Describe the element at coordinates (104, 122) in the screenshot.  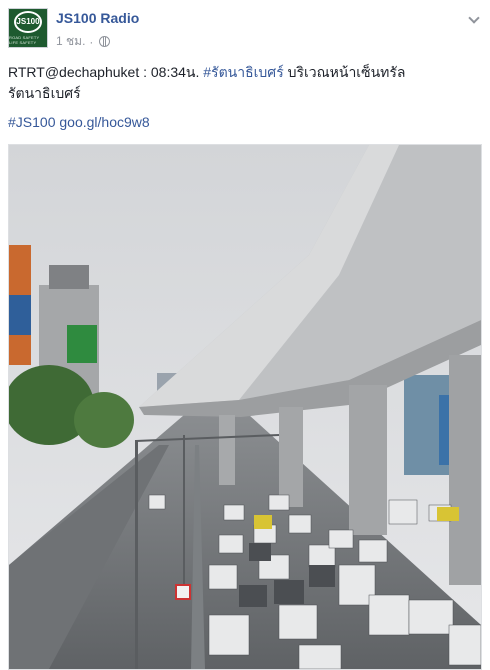
I see `short-link: goo.gl/hoc9w8` at that location.